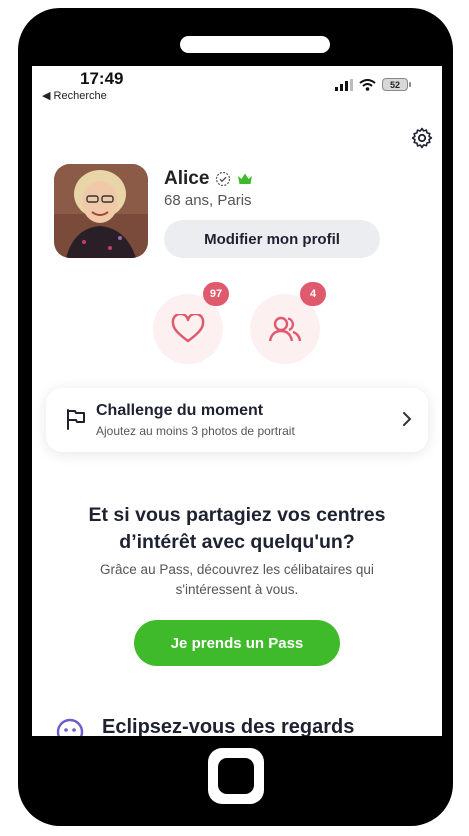  What do you see at coordinates (237, 515) in the screenshot?
I see `promo-title-line1: Et si vous partagiez vos centres` at bounding box center [237, 515].